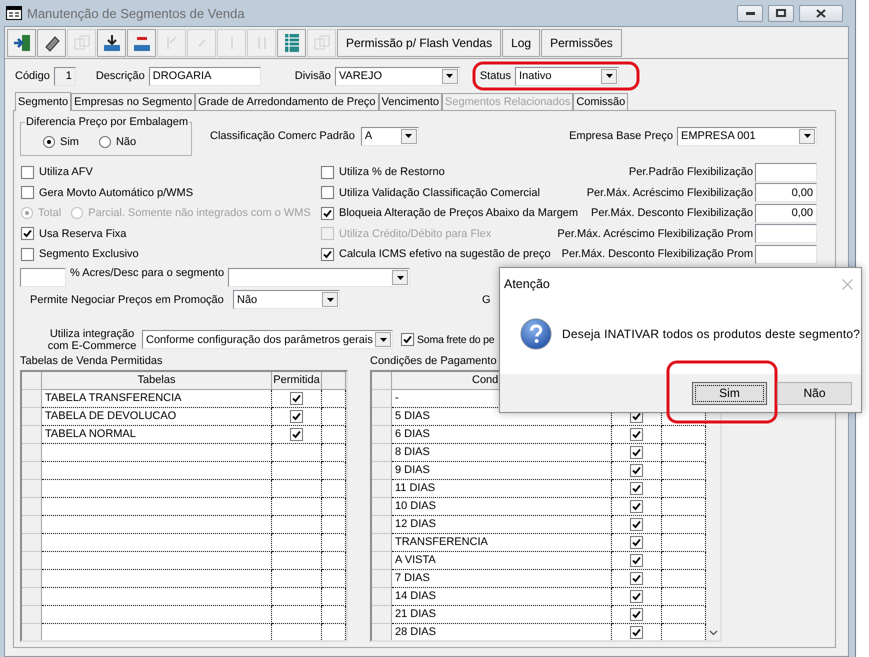  What do you see at coordinates (204, 76) in the screenshot?
I see `description-field: DROGARIA` at bounding box center [204, 76].